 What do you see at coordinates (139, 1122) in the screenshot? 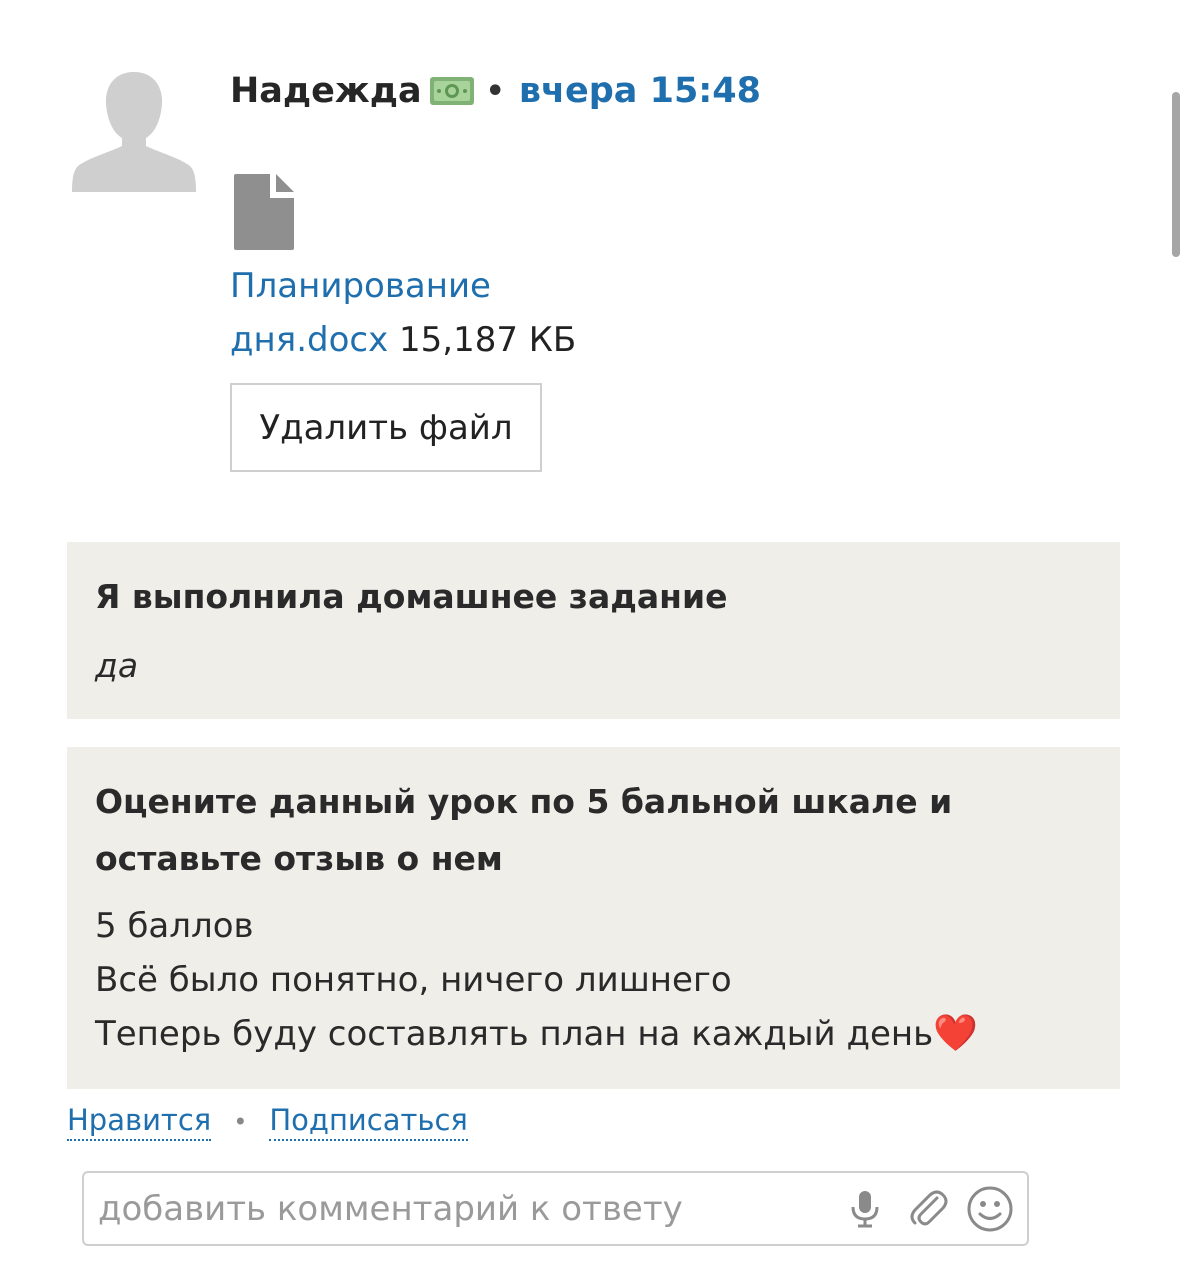
I see `like-link: Нравится` at bounding box center [139, 1122].